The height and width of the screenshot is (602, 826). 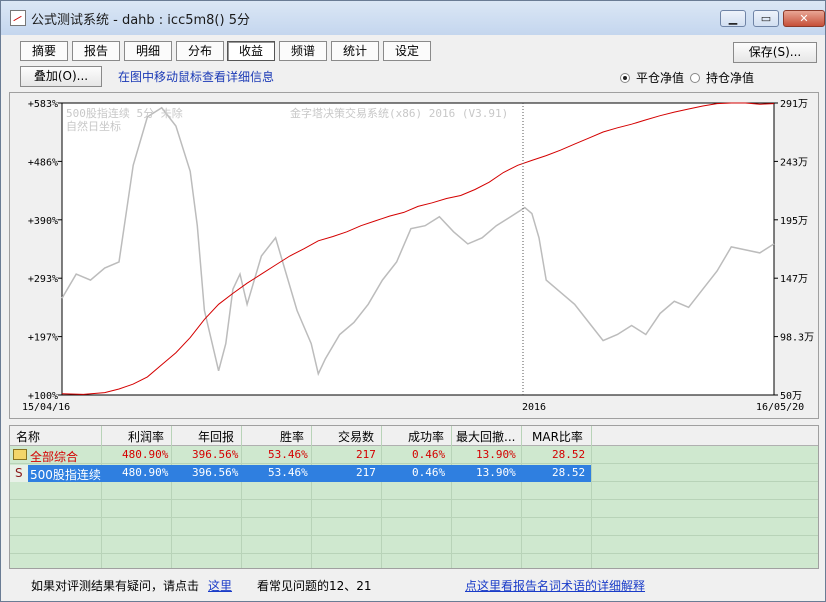 What do you see at coordinates (534, 407) in the screenshot?
I see `x-label-2016: 2016` at bounding box center [534, 407].